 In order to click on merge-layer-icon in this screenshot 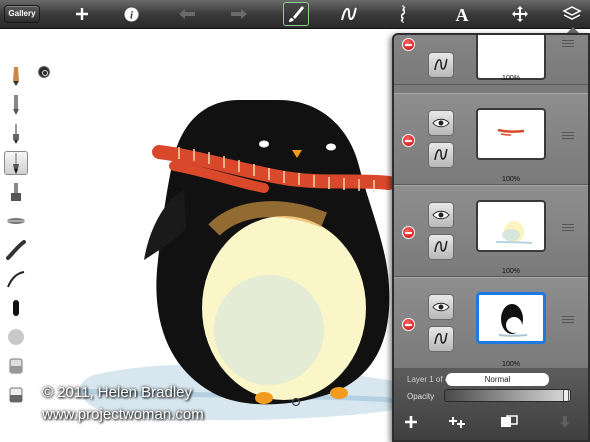, I will do `click(509, 422)`.